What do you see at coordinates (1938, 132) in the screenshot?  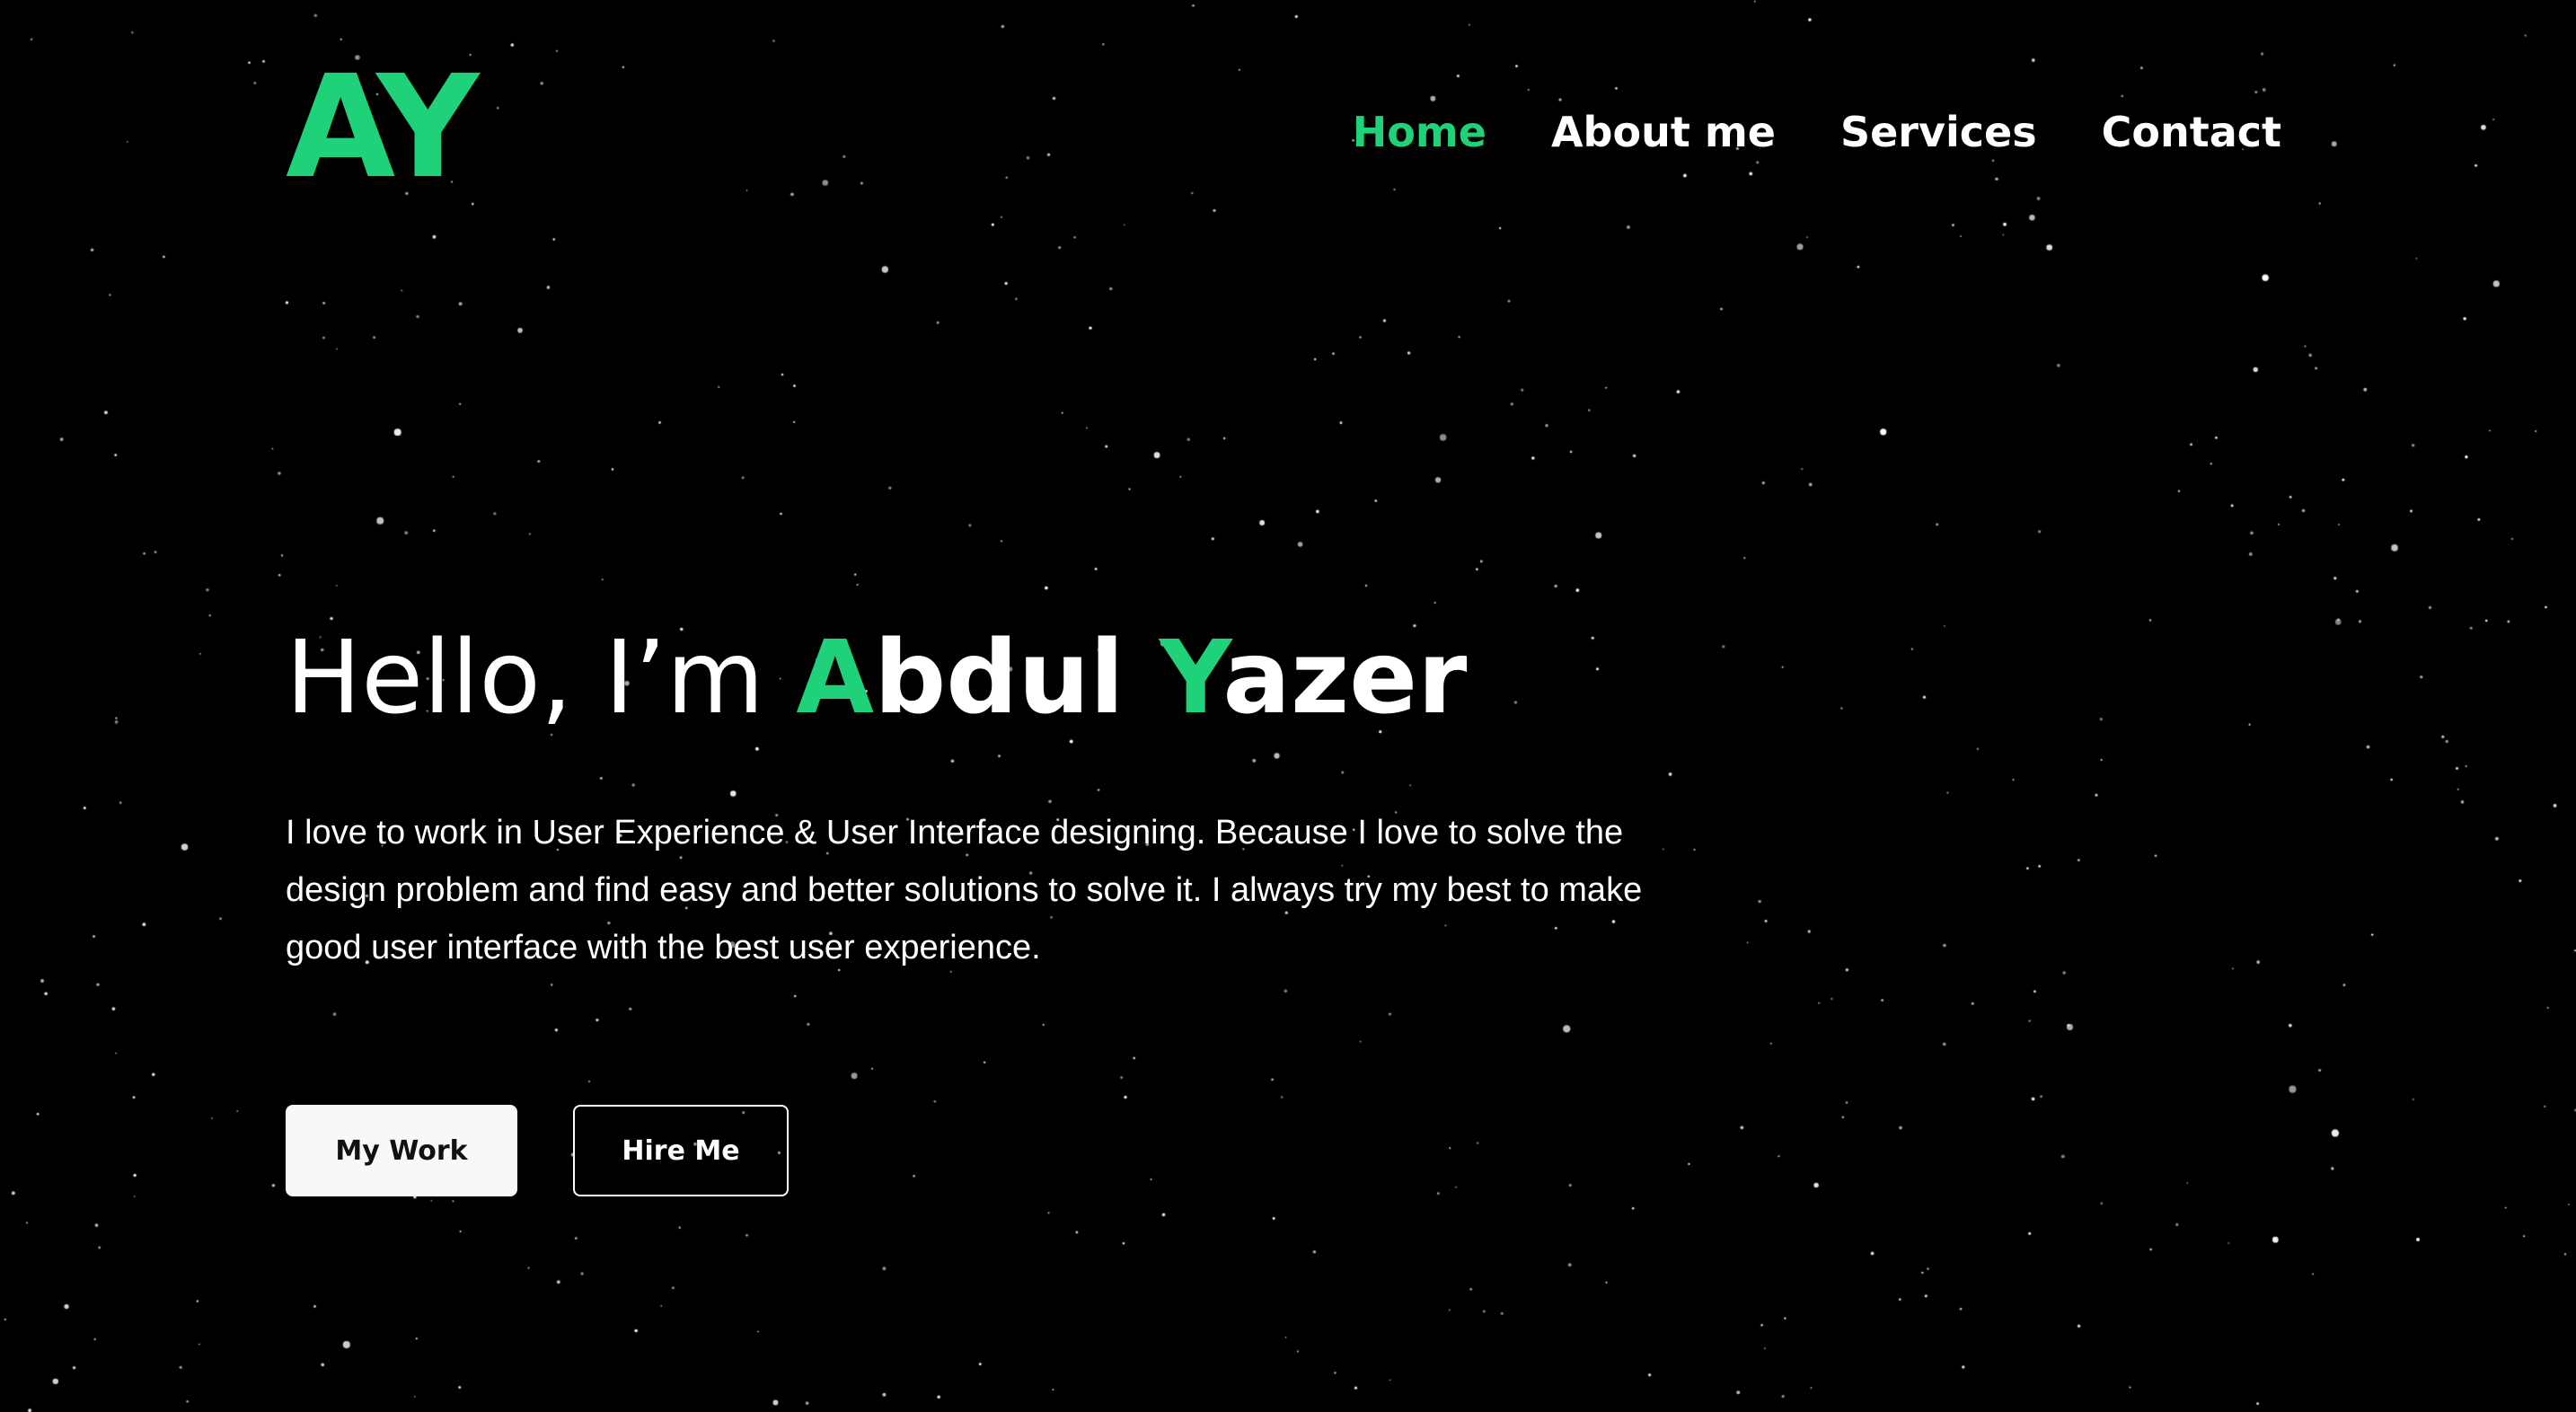 I see `nav-services: Services` at bounding box center [1938, 132].